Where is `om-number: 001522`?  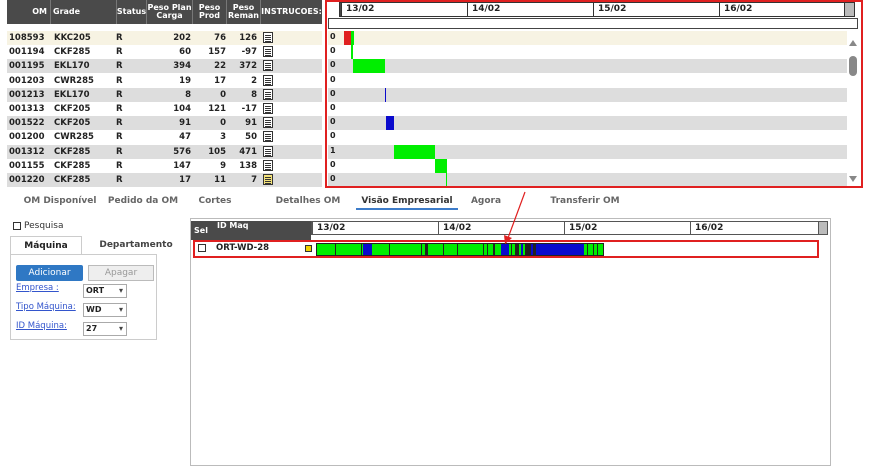
om-number: 001522 is located at coordinates (27, 123).